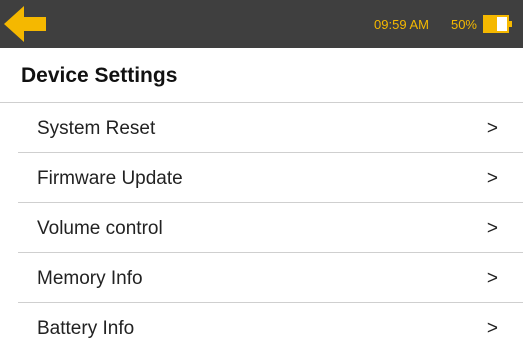 The width and height of the screenshot is (523, 354). What do you see at coordinates (90, 278) in the screenshot?
I see `menu-item-label: Memory Info` at bounding box center [90, 278].